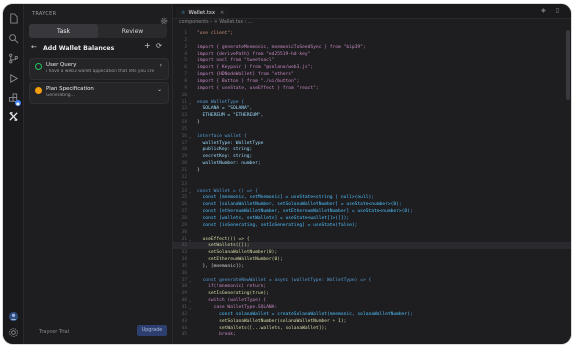 The image size is (576, 348). I want to click on editor-actions-icon: ◈ ▯, so click(552, 10).